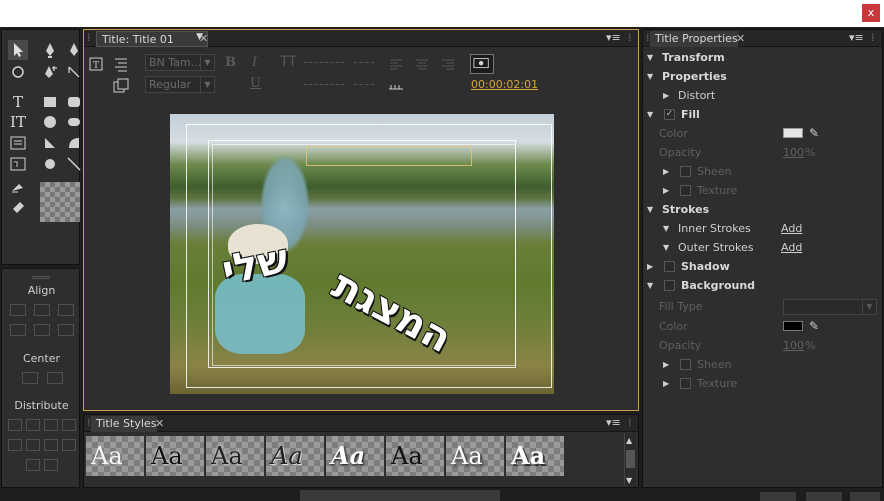 This screenshot has height=501, width=884. I want to click on leading-field, so click(364, 62).